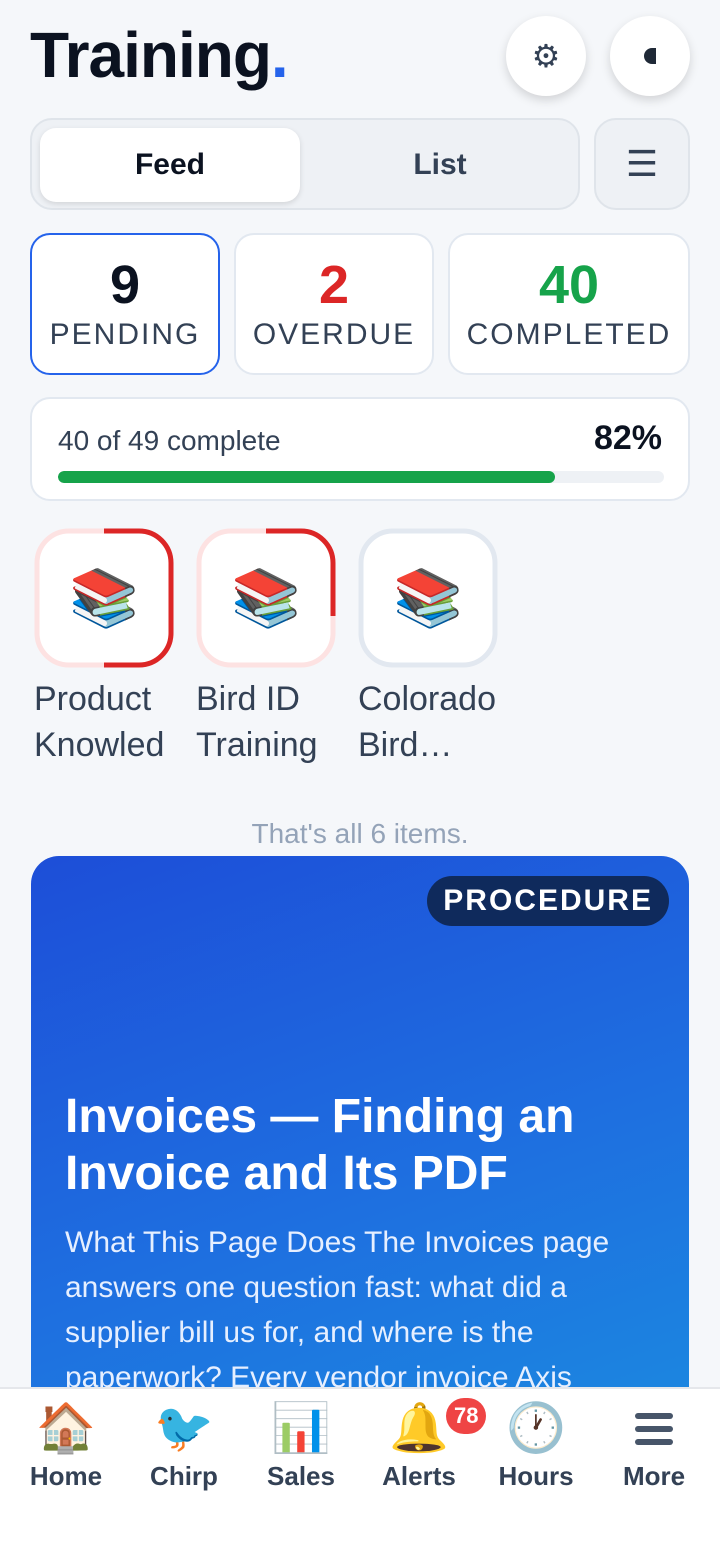 The width and height of the screenshot is (720, 1558). Describe the element at coordinates (184, 1428) in the screenshot. I see `bird-icon: 🐦` at that location.